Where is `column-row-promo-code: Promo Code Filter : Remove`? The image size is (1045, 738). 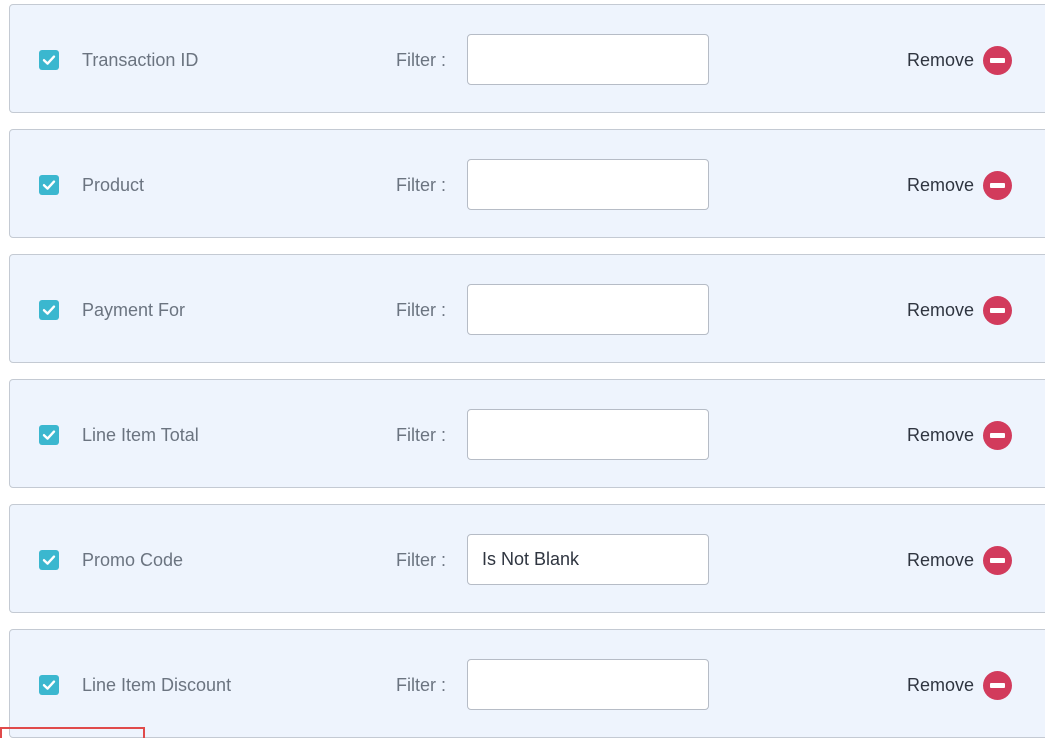 column-row-promo-code: Promo Code Filter : Remove is located at coordinates (527, 558).